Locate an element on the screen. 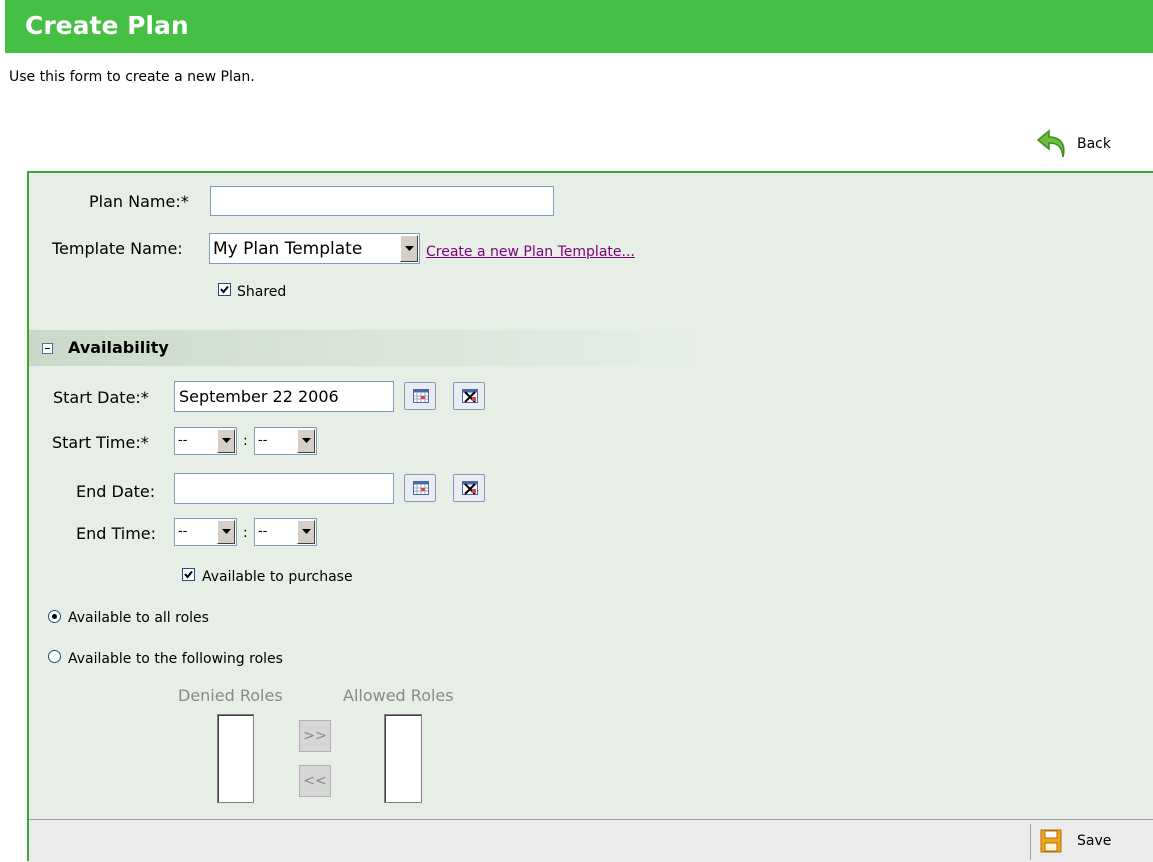  end-date-label: End Date: is located at coordinates (116, 491).